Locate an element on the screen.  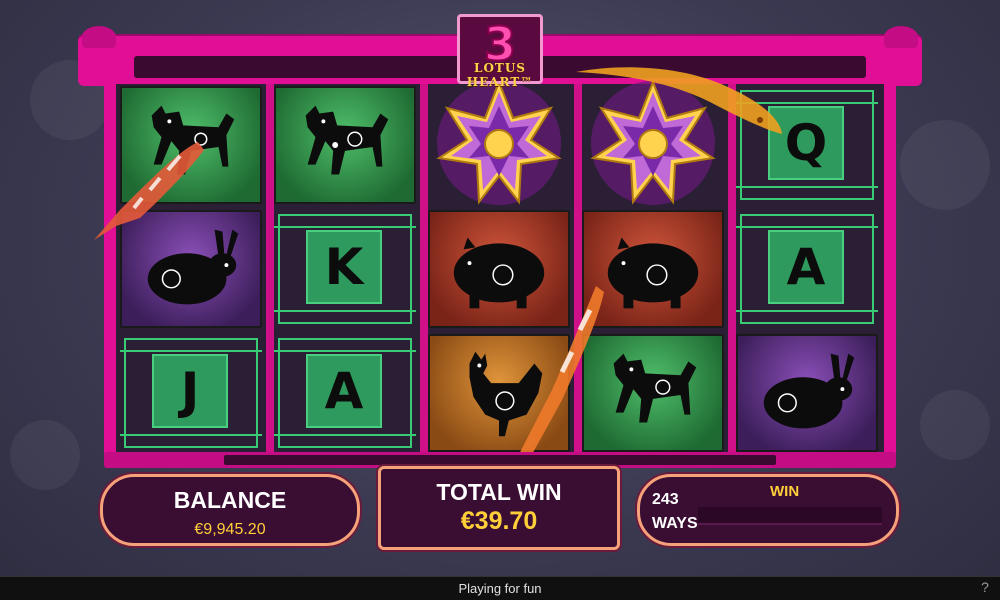
symbol-j: J is located at coordinates (191, 393).